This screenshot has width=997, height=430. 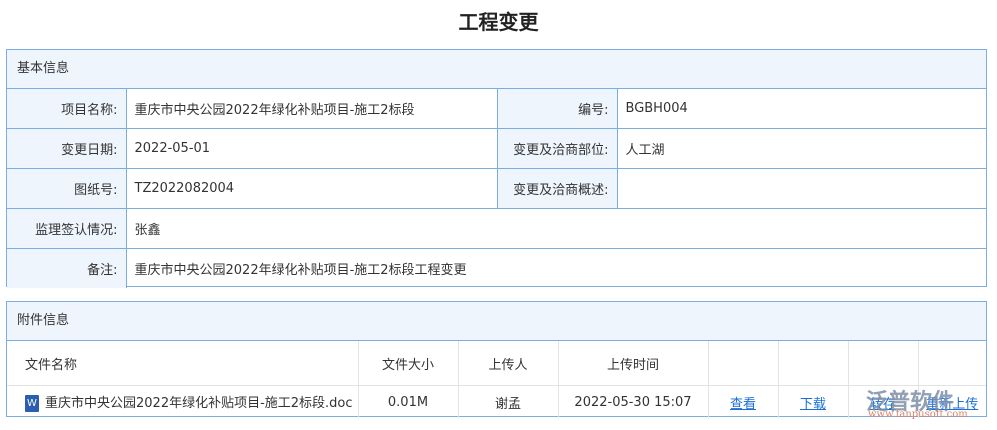 I want to click on page-title: 工程变更, so click(x=498, y=22).